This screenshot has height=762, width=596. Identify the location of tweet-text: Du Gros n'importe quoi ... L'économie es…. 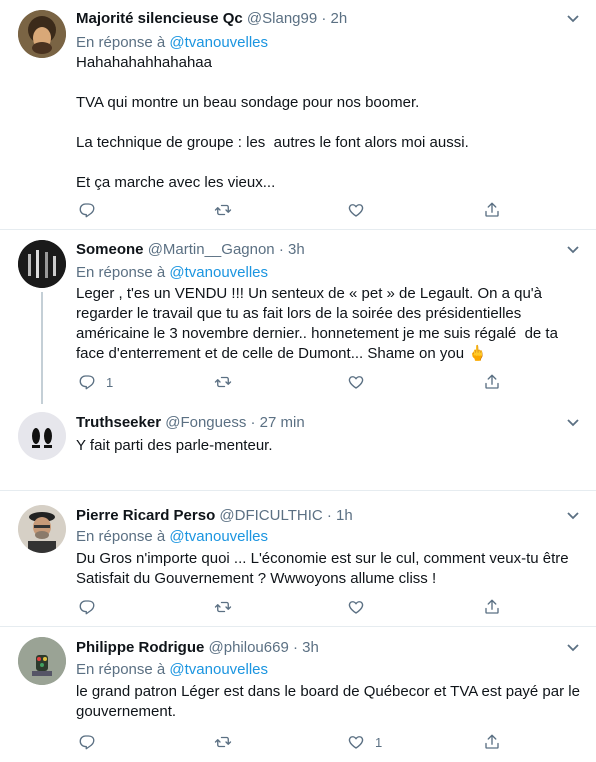
(324, 568).